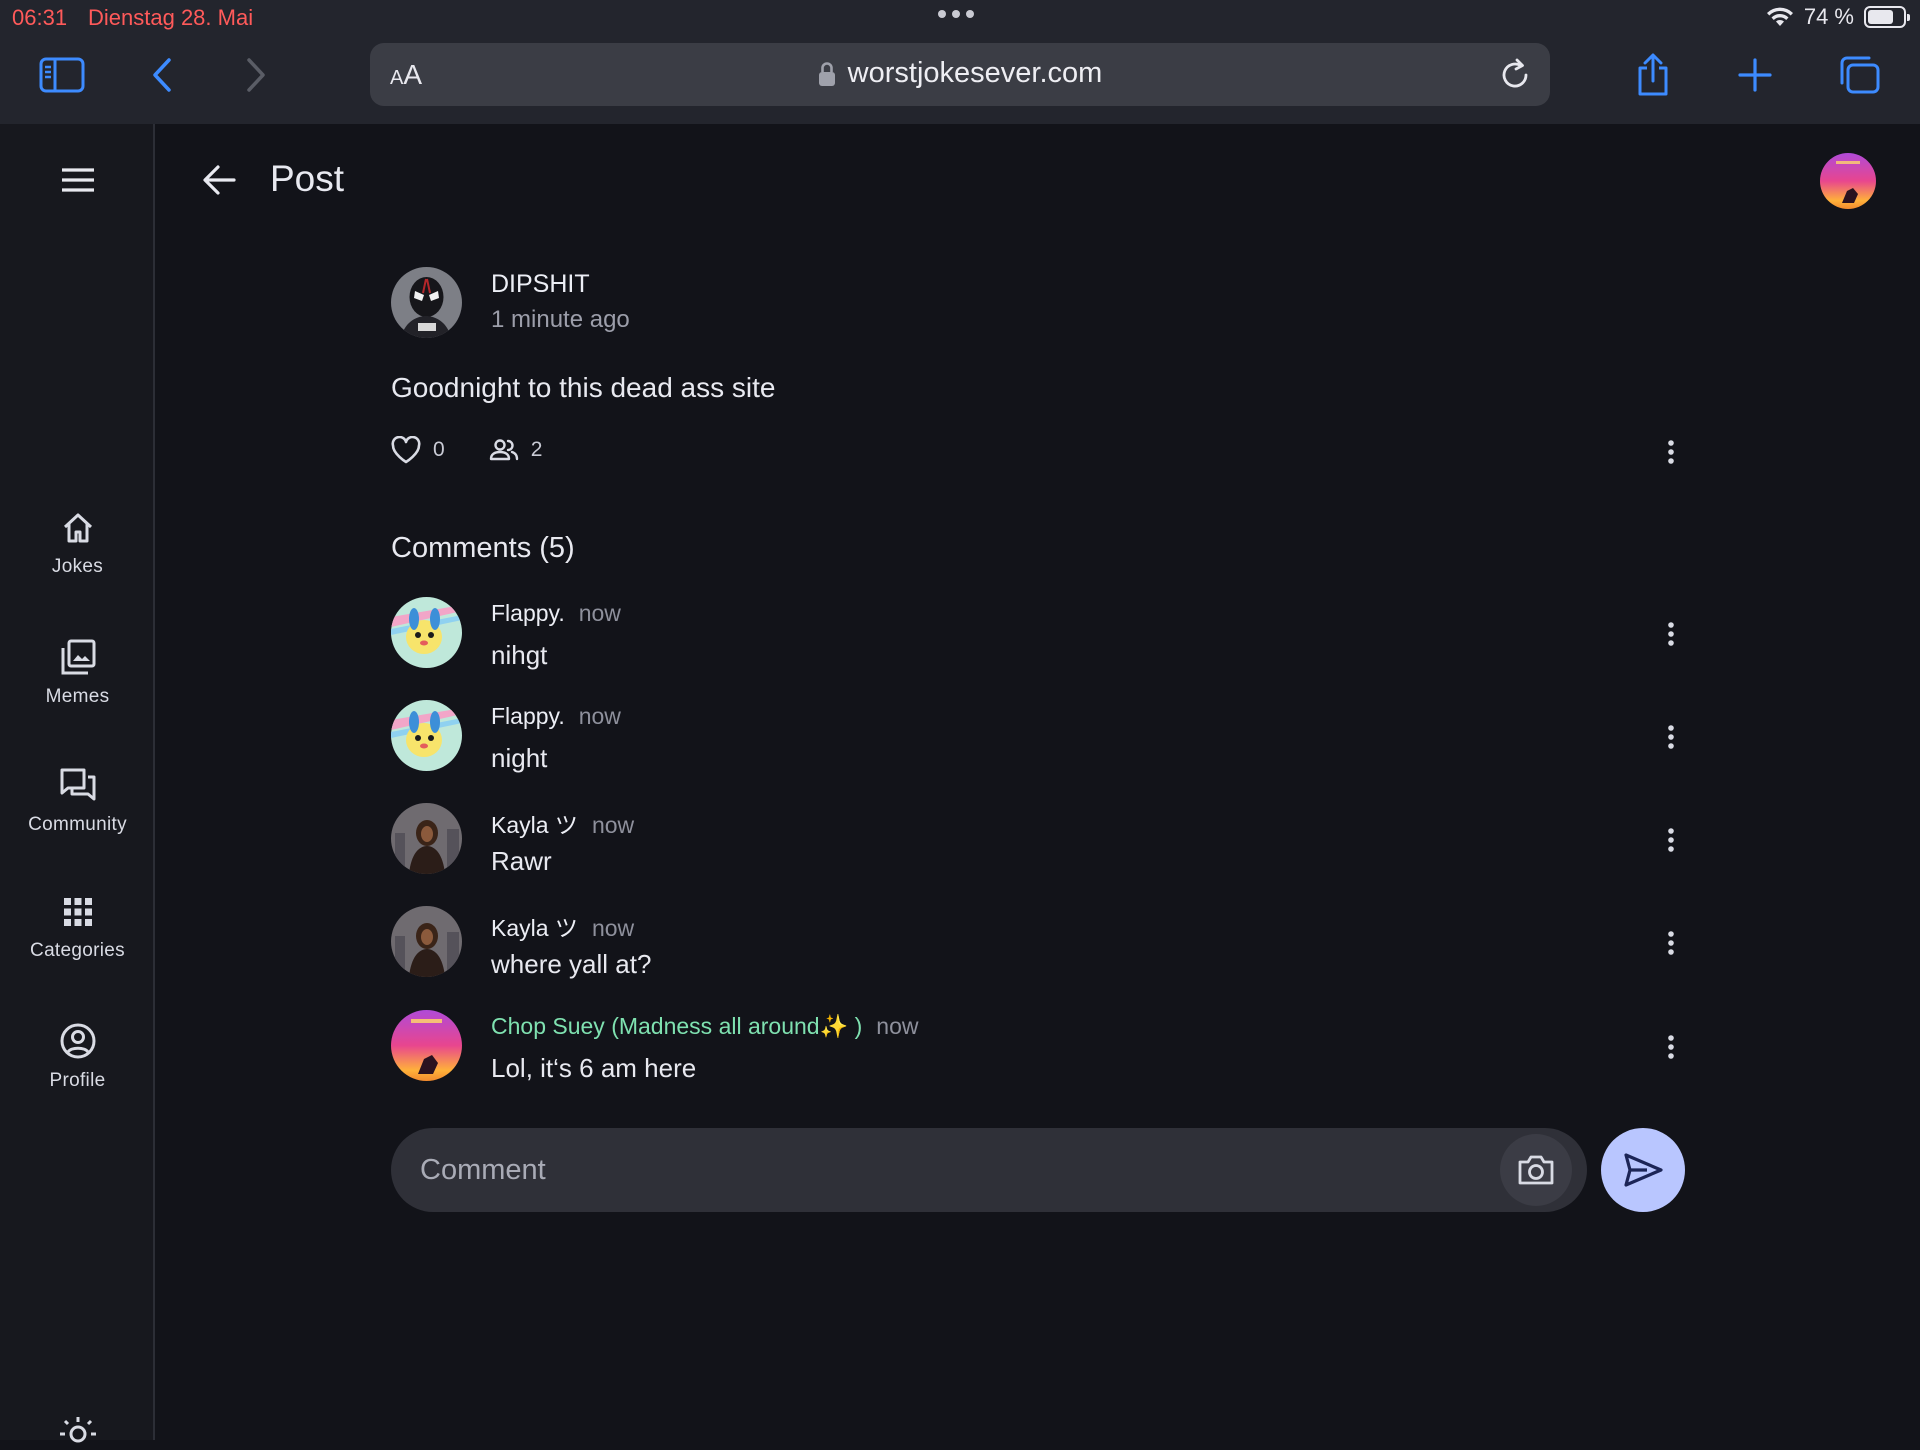 The width and height of the screenshot is (1920, 1450). I want to click on address-bar: AA worstjokesever.com, so click(960, 74).